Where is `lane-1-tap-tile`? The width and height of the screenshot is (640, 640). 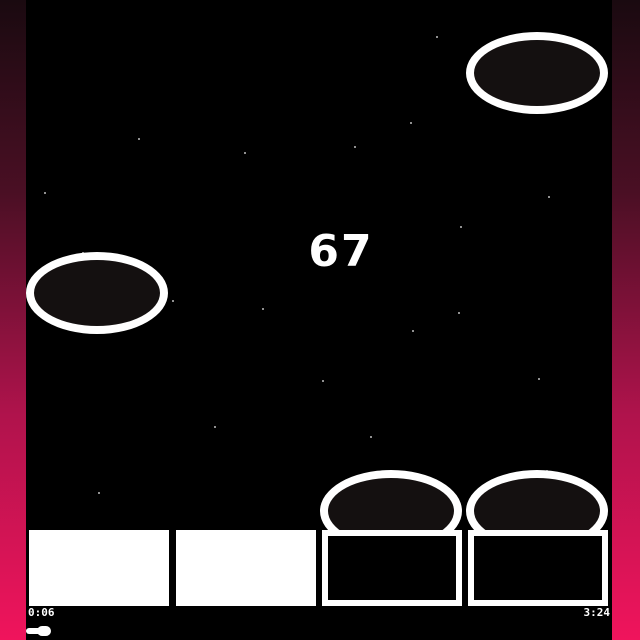 lane-1-tap-tile is located at coordinates (99, 568).